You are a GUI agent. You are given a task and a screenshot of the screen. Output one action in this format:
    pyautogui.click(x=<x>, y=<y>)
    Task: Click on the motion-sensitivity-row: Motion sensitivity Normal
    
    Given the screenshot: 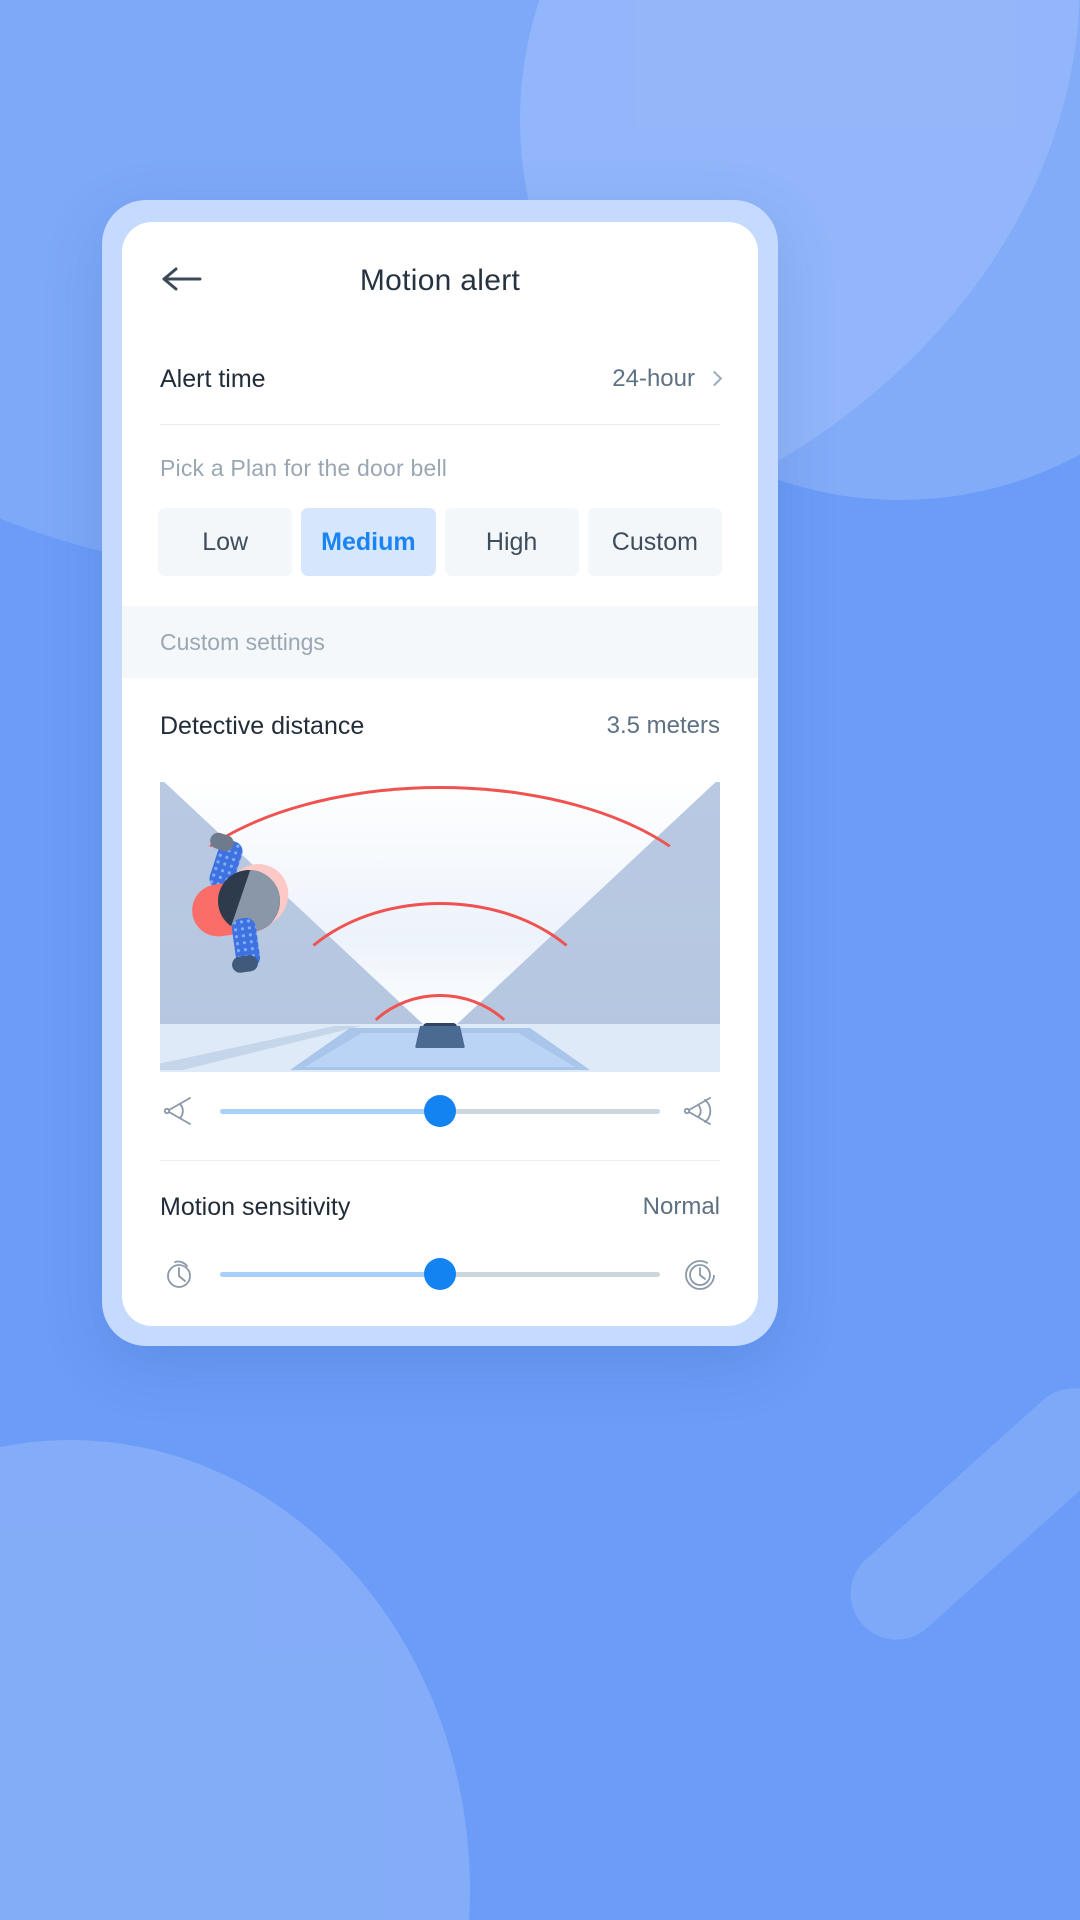 What is the action you would take?
    pyautogui.click(x=440, y=1200)
    